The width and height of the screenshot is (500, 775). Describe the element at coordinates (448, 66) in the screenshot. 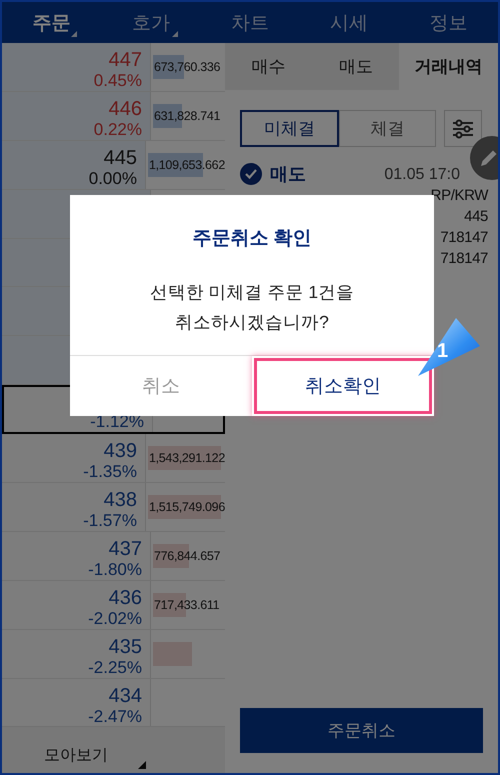

I see `panel-tab: 거래내역` at that location.